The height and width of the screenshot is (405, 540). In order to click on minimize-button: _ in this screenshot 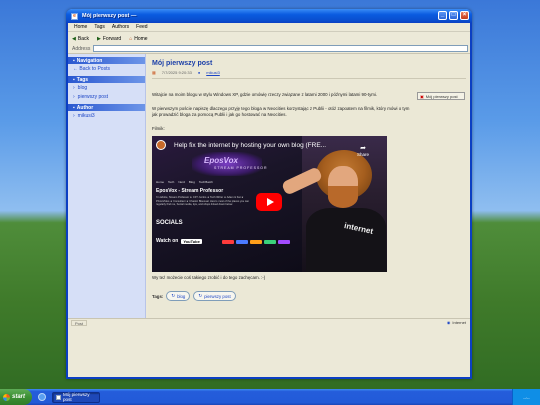, I will do `click(442, 15)`.